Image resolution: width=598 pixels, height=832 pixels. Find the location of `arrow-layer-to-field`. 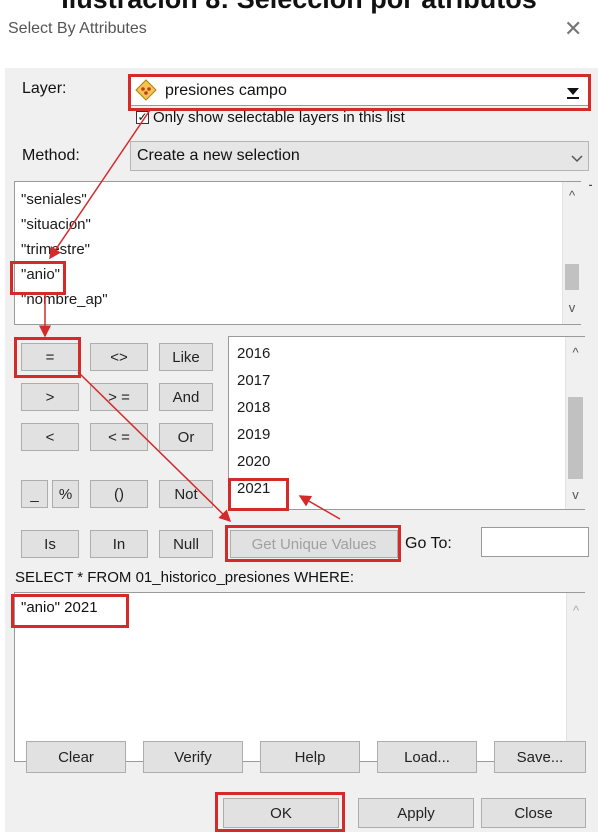

arrow-layer-to-field is located at coordinates (100, 184).